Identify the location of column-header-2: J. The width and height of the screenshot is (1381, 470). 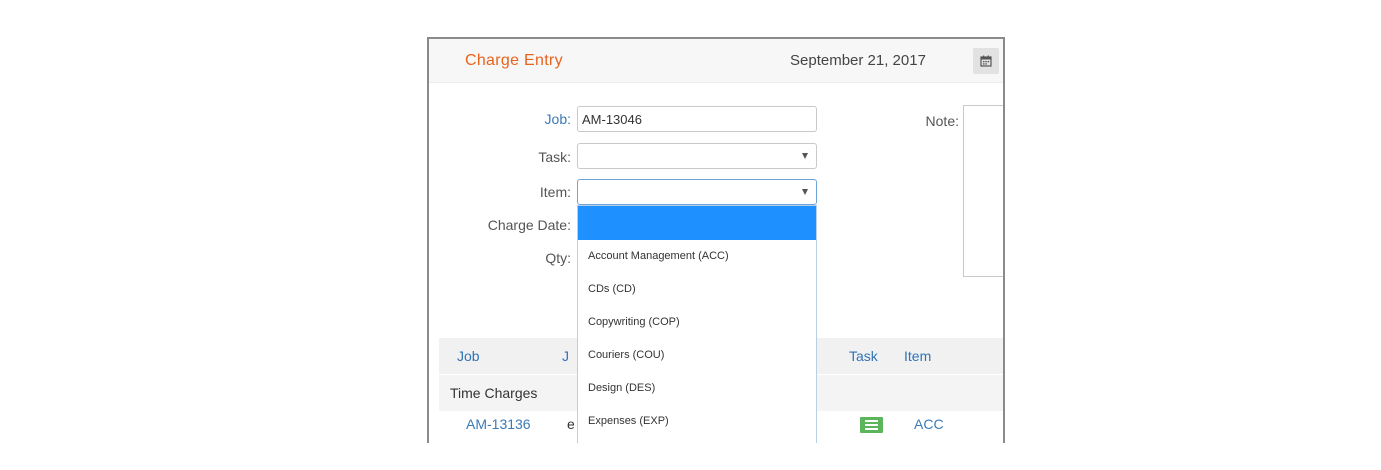
(565, 356).